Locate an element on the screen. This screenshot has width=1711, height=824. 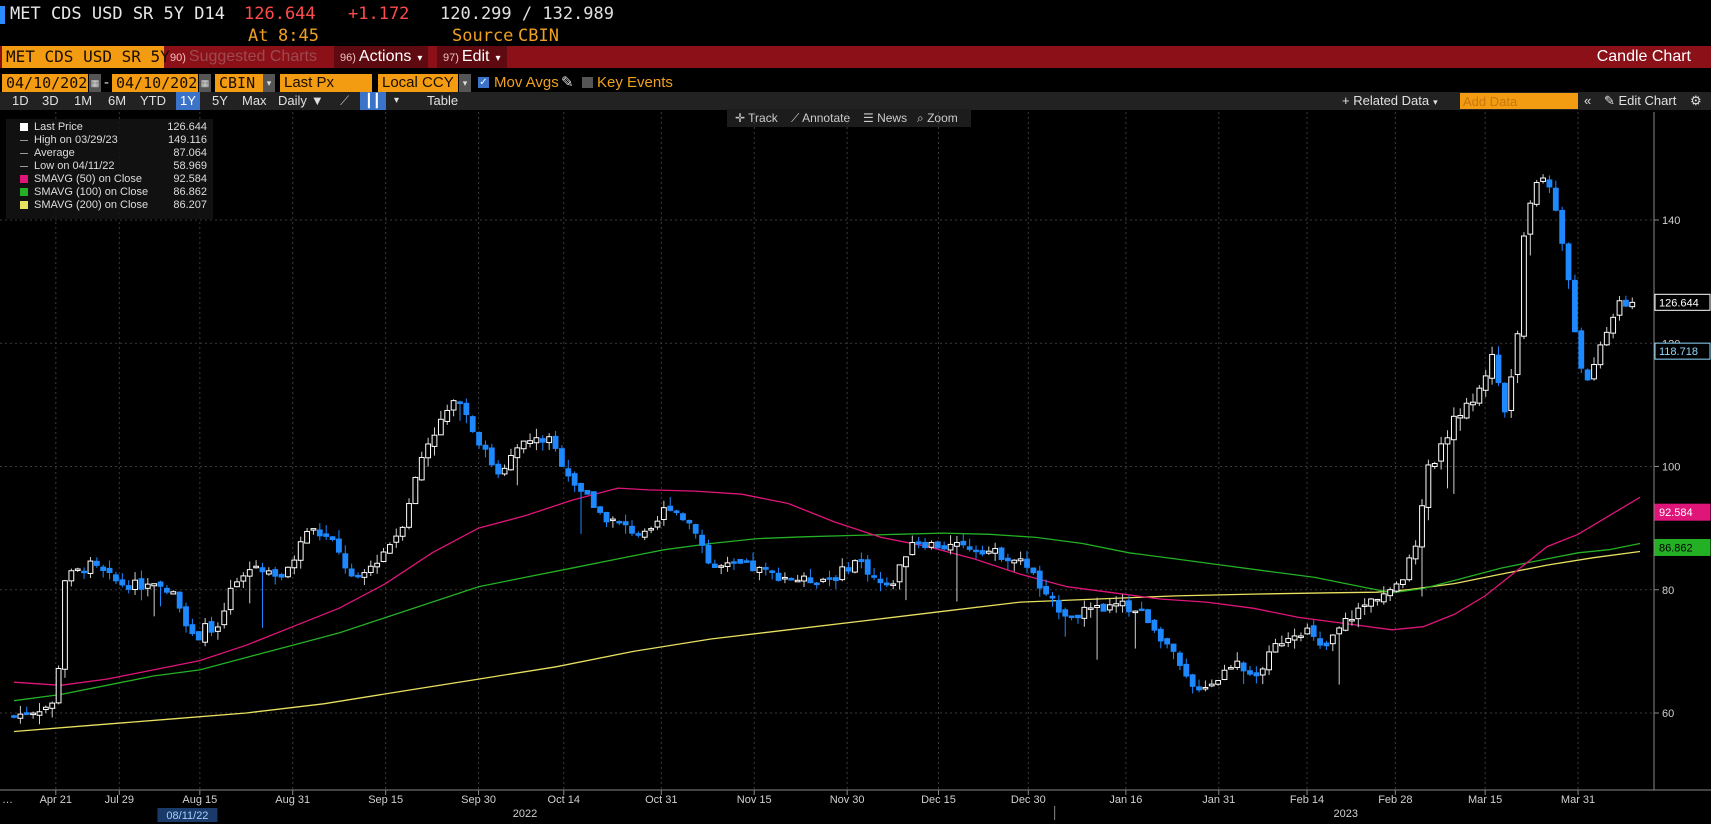
x-tick-label: Aug 15 is located at coordinates (199, 800).